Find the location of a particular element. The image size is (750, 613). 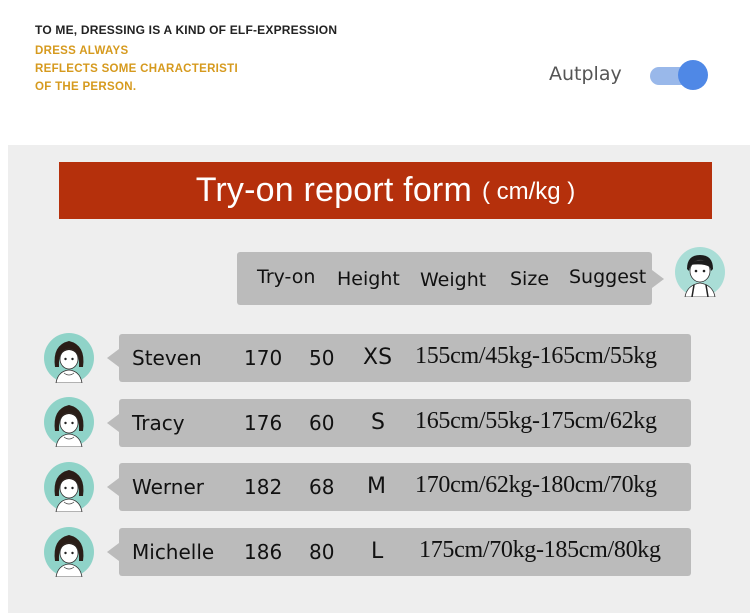

header-tryon: Try-on is located at coordinates (286, 277).